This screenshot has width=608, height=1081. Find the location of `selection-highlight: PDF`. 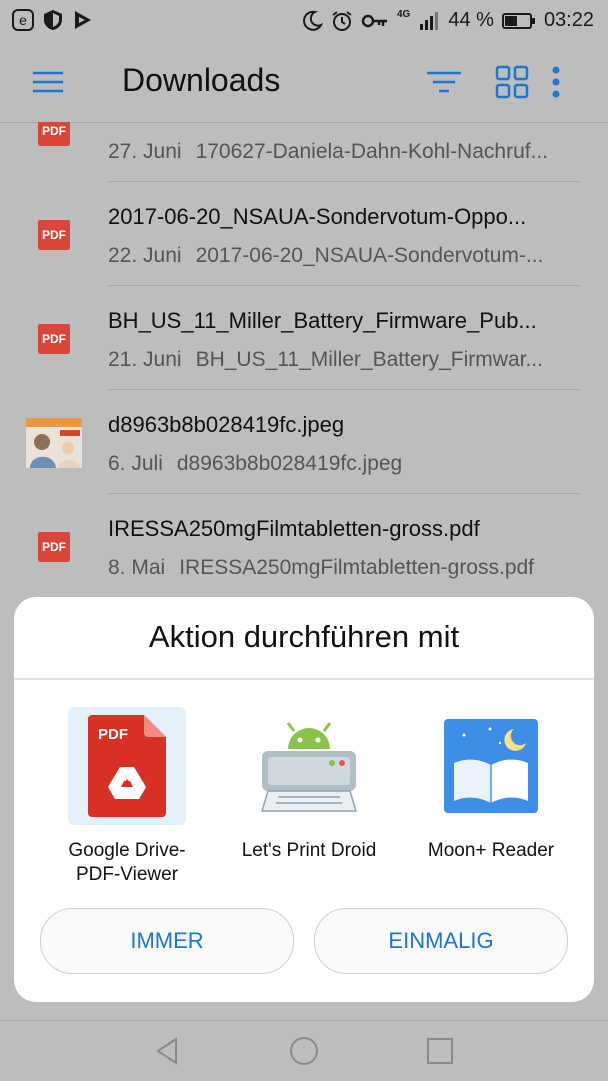

selection-highlight: PDF is located at coordinates (127, 766).